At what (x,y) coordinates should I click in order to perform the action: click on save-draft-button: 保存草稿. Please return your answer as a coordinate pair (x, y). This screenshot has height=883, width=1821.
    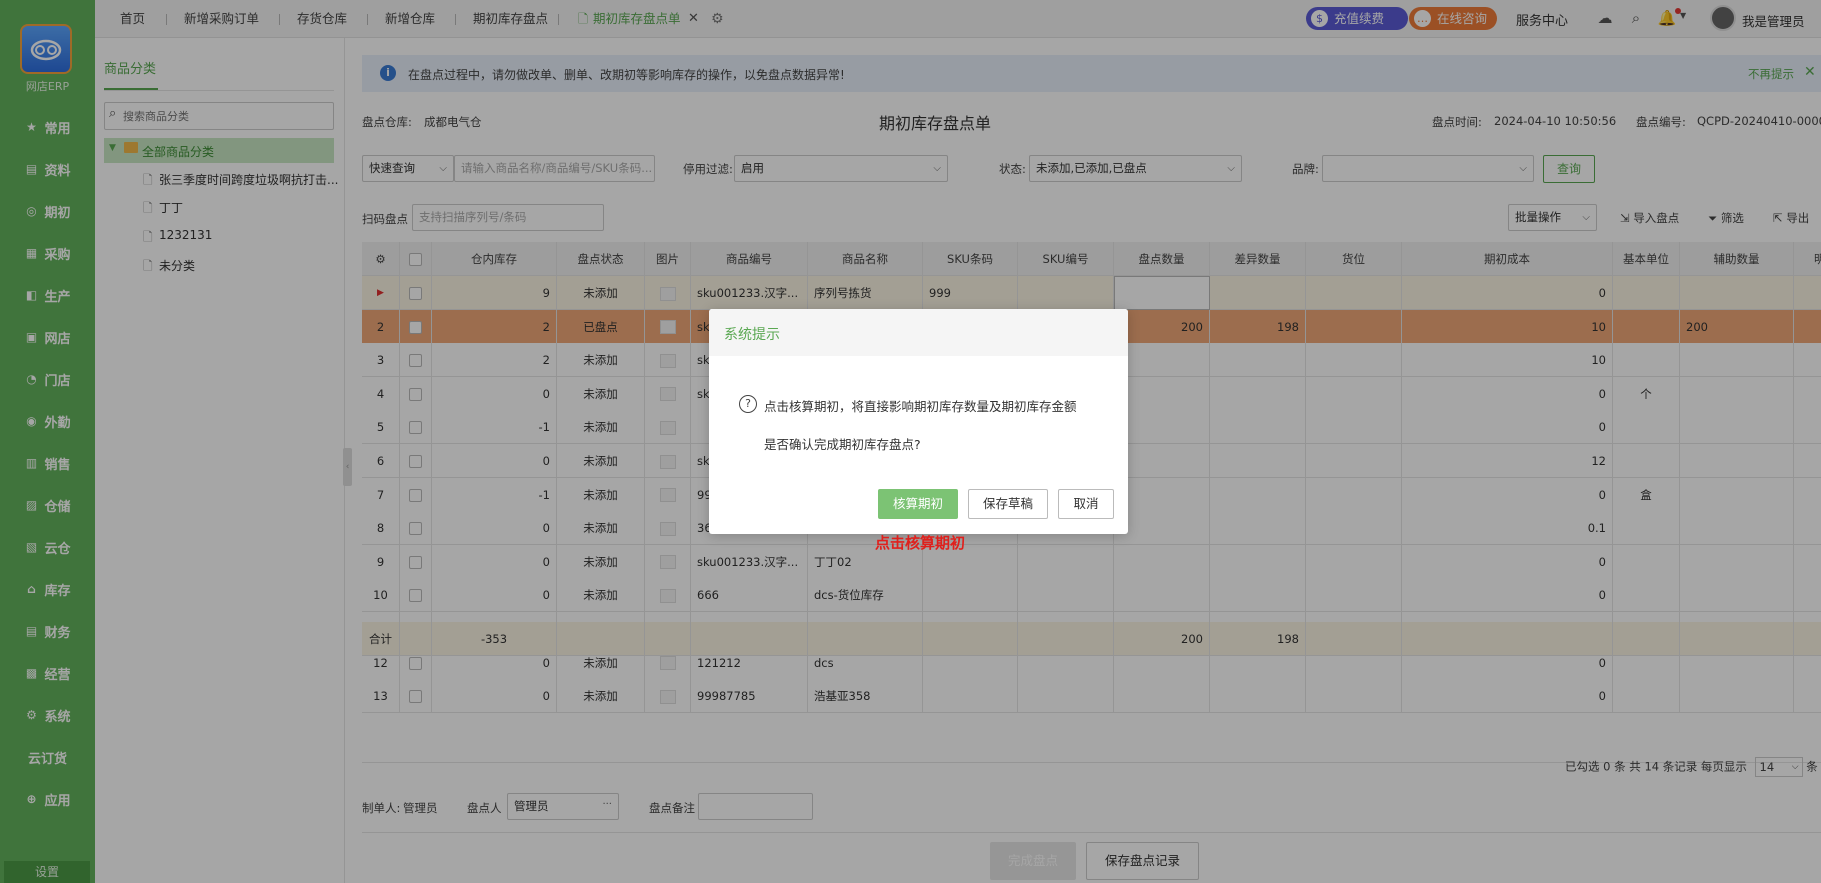
    Looking at the image, I should click on (1008, 504).